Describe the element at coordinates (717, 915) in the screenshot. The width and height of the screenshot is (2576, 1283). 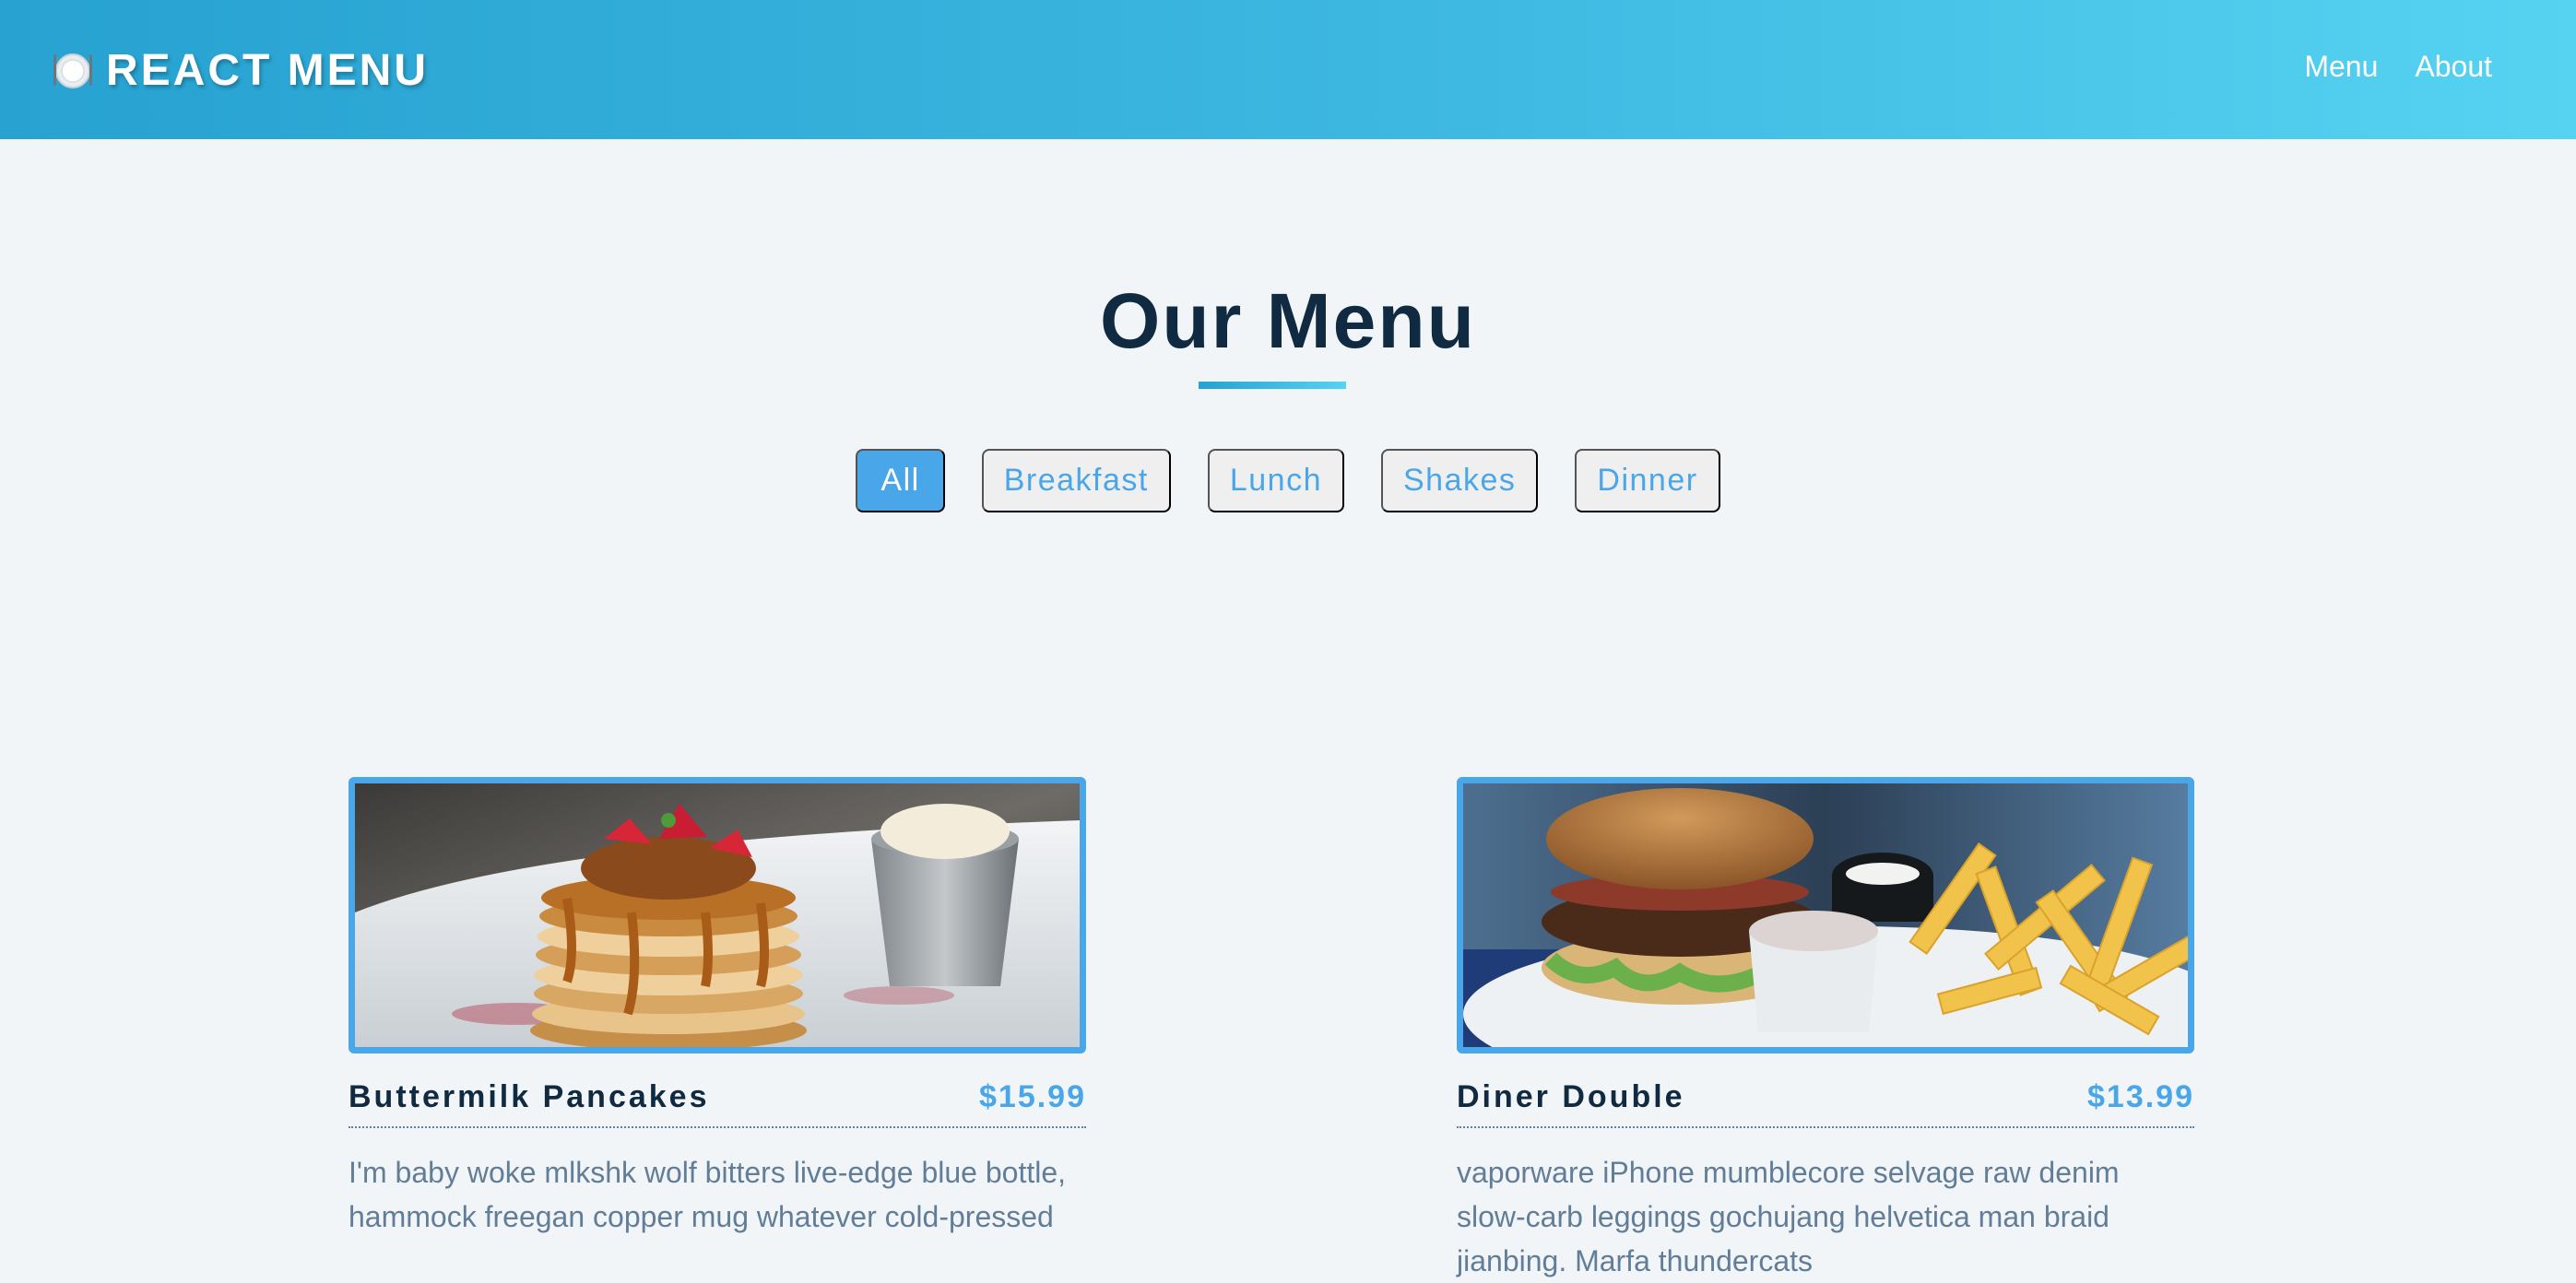
I see `pancakes-photo` at that location.